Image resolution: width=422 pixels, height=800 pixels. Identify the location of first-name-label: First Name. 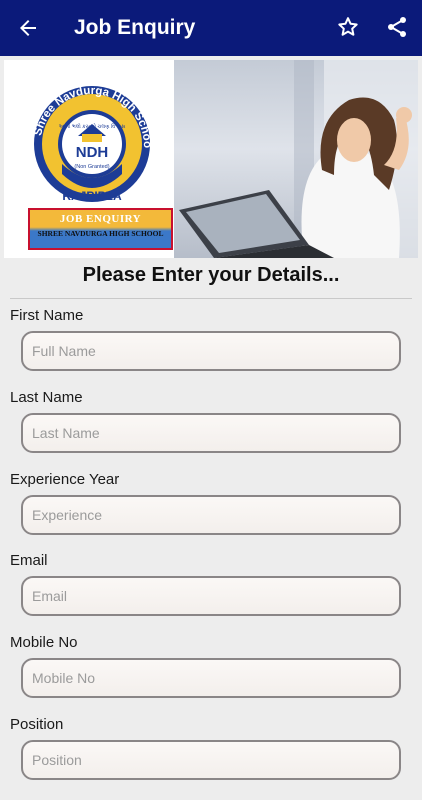
(47, 315).